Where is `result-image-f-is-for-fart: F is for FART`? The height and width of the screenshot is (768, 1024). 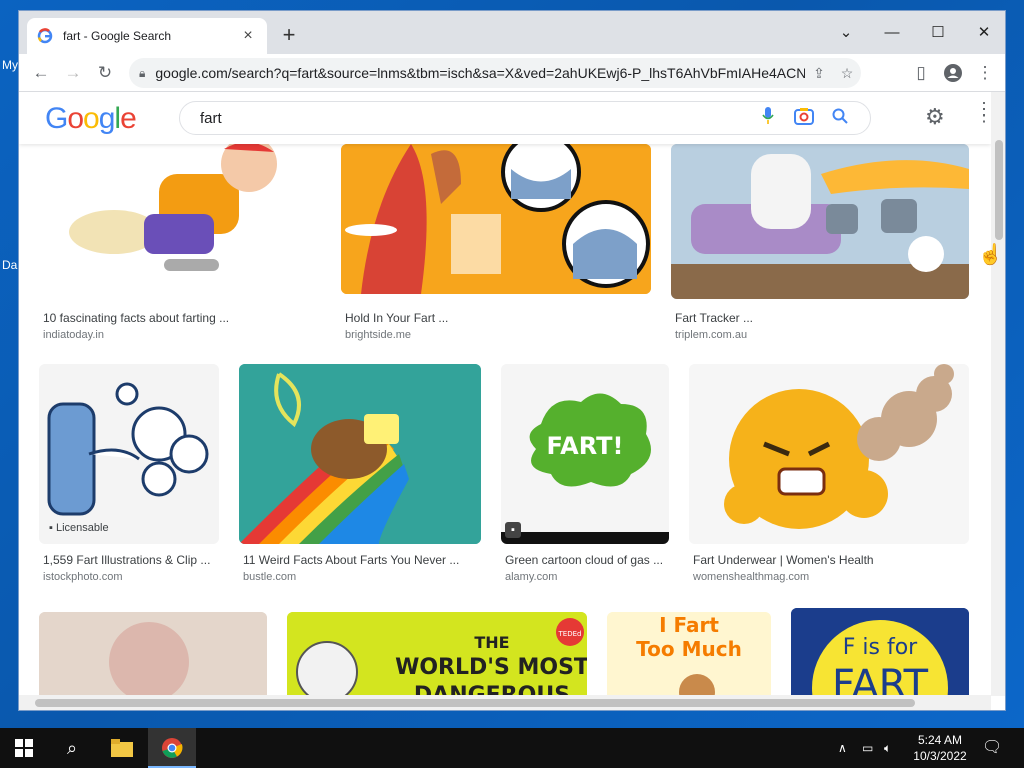
result-image-f-is-for-fart: F is for FART is located at coordinates (880, 651).